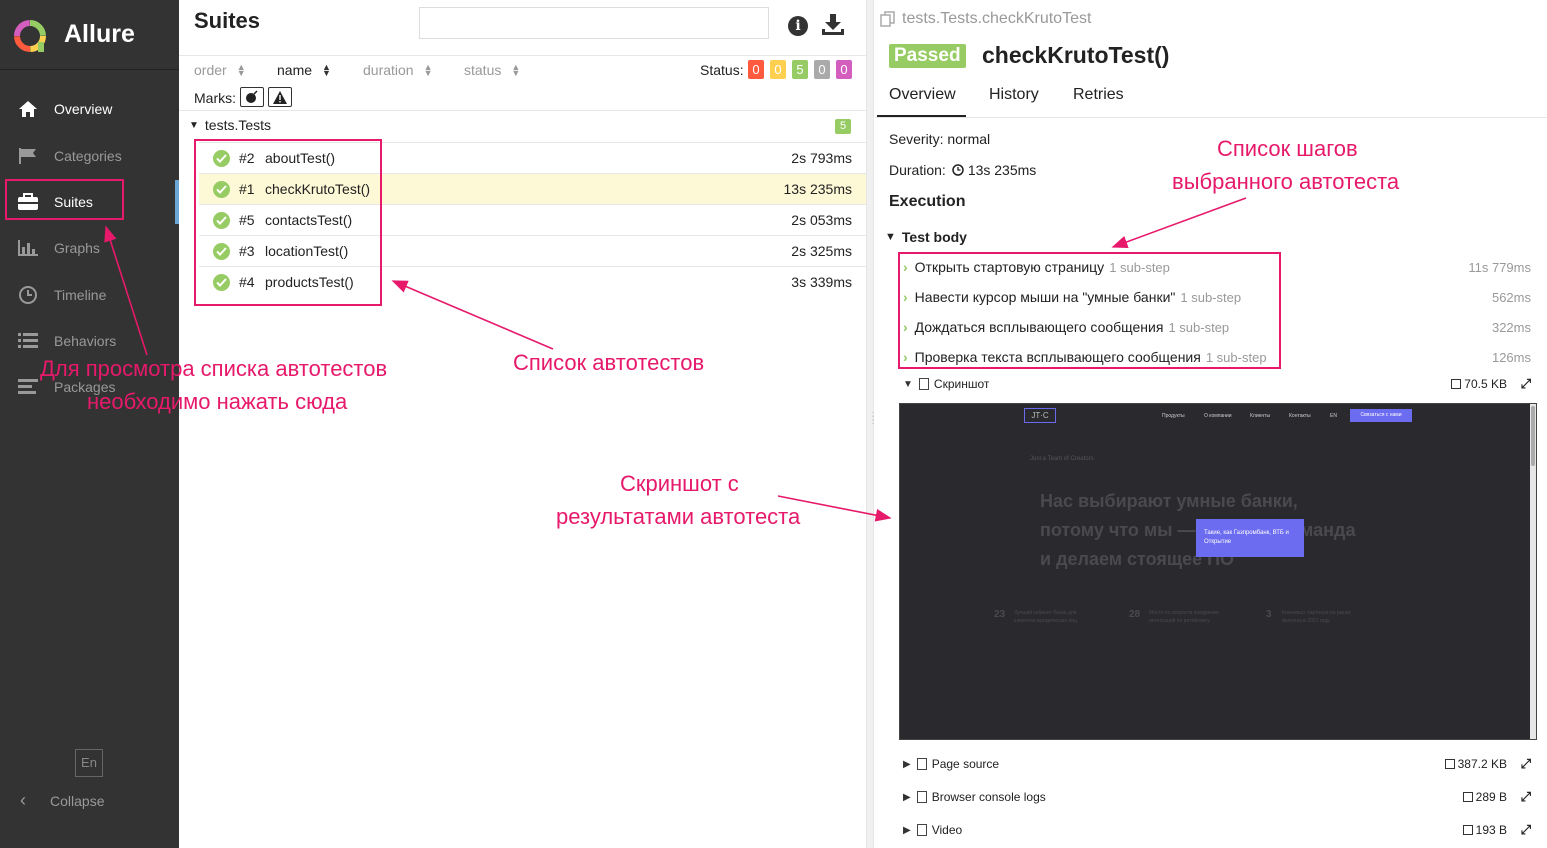 The height and width of the screenshot is (848, 1547). What do you see at coordinates (778, 69) in the screenshot?
I see `status-broken-badge: 0` at bounding box center [778, 69].